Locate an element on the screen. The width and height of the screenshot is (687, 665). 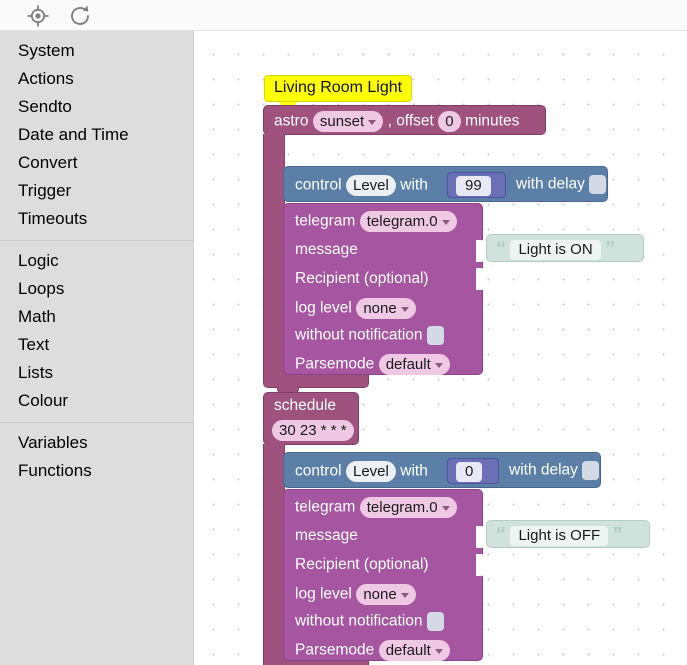
schedule-cron-field: 30 23 * * * is located at coordinates (313, 430).